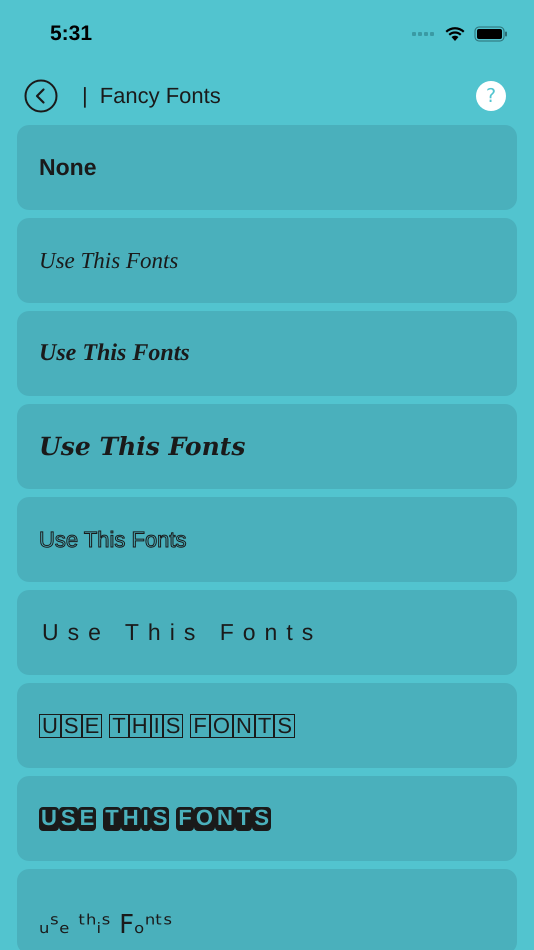  I want to click on font-option: None, so click(267, 167).